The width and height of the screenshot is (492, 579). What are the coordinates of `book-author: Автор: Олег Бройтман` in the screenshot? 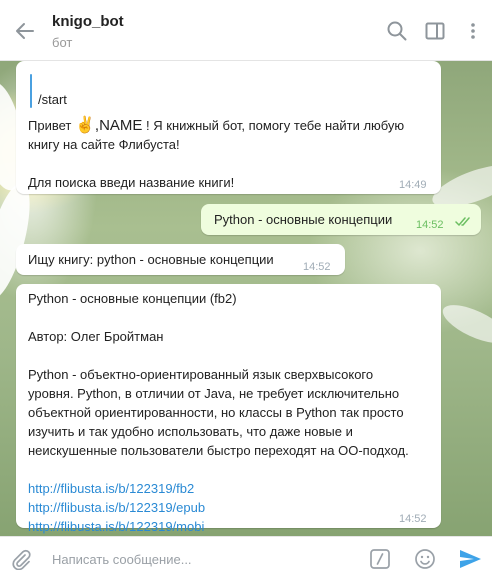 It's located at (96, 336).